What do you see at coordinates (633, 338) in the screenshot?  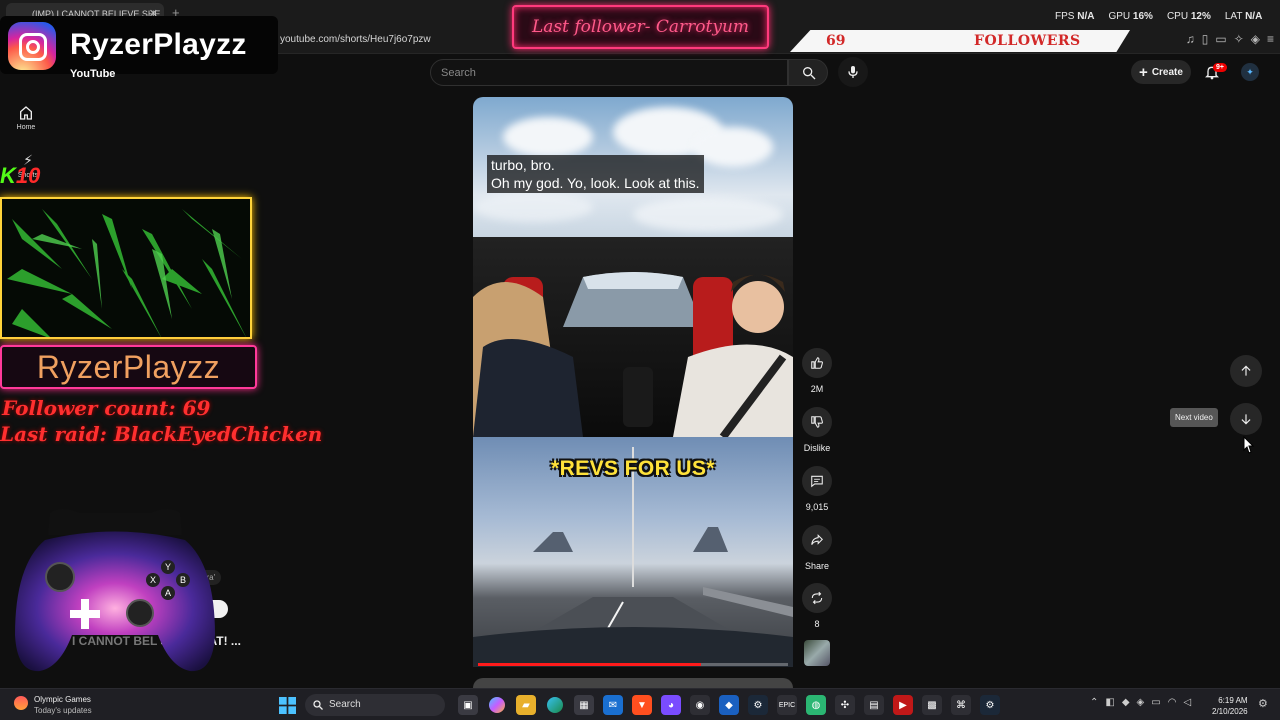 I see `video-frame-car-interior` at bounding box center [633, 338].